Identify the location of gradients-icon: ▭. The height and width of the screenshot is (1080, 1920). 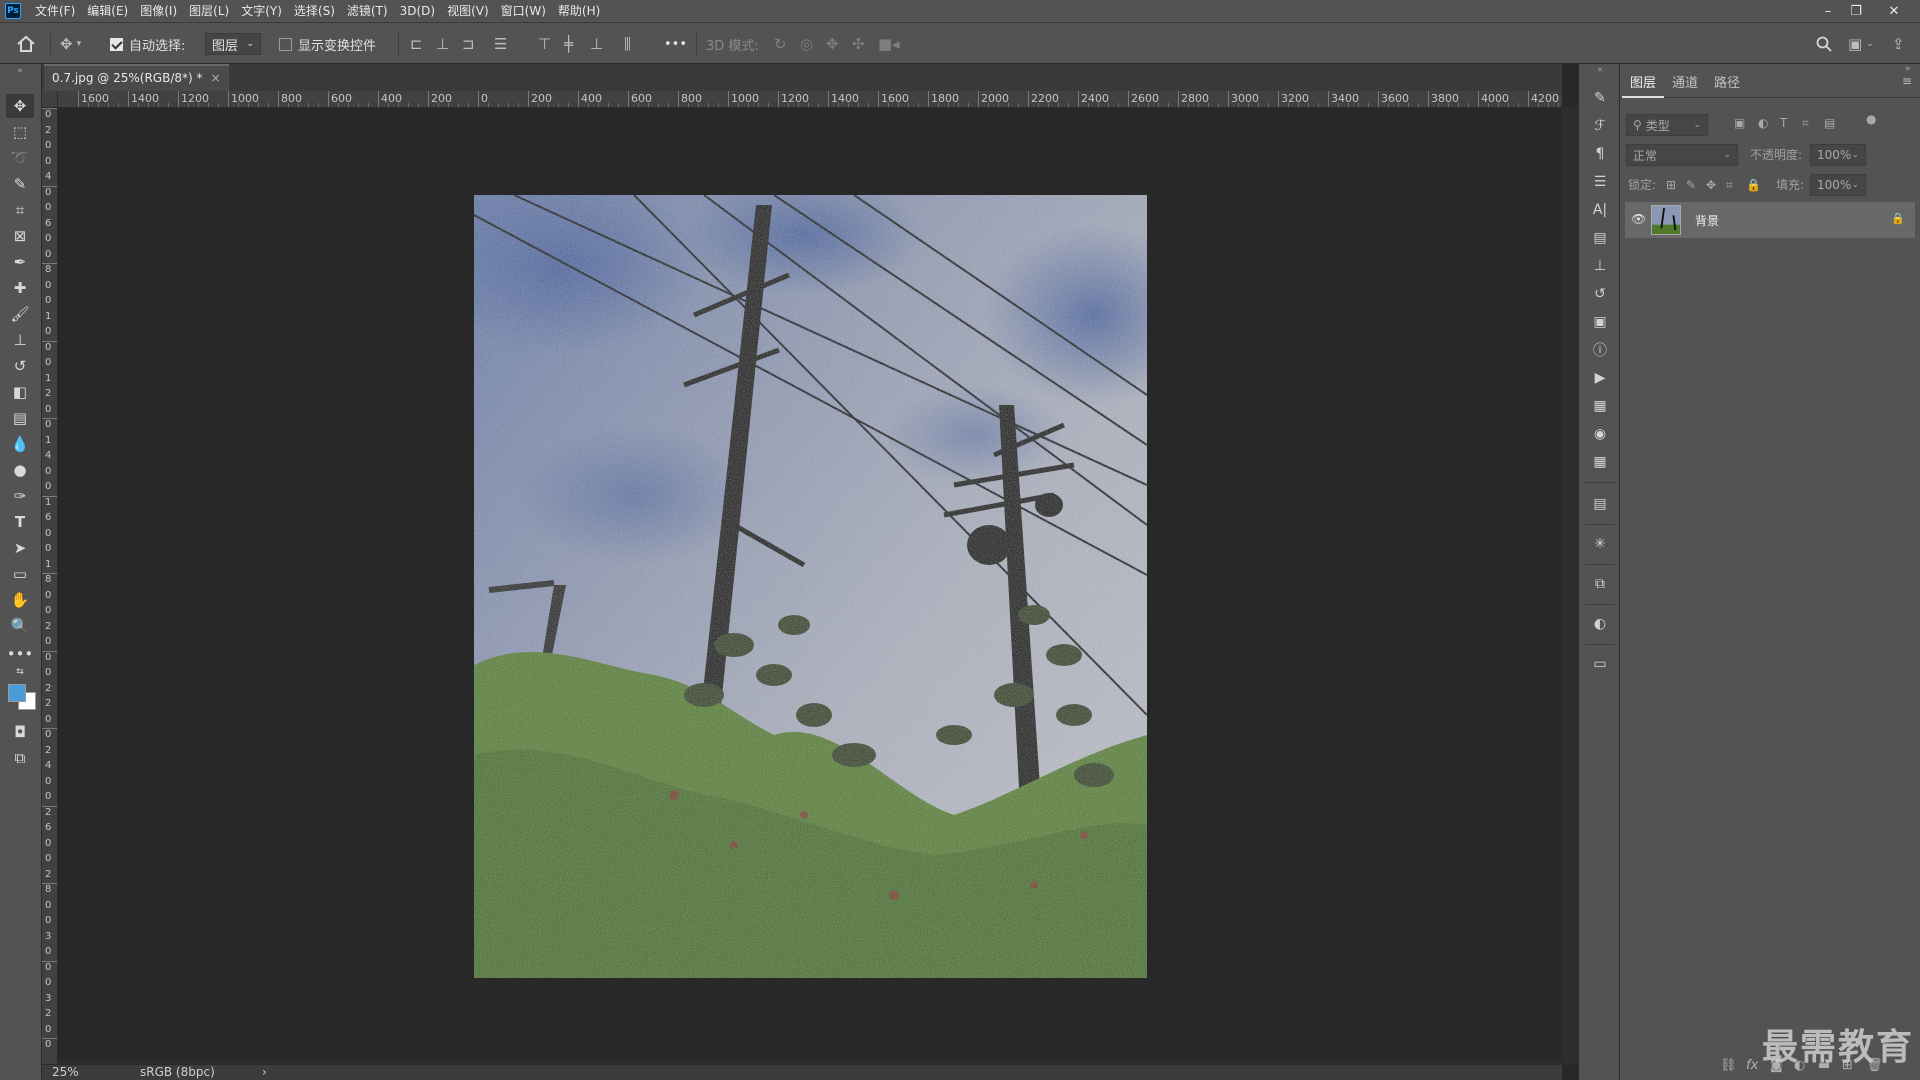
(1600, 664).